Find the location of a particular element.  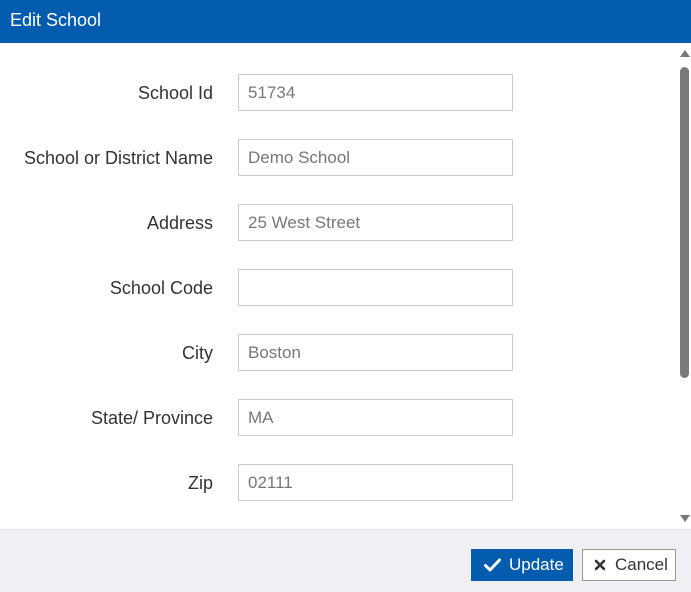

field-label: Address is located at coordinates (179, 223).